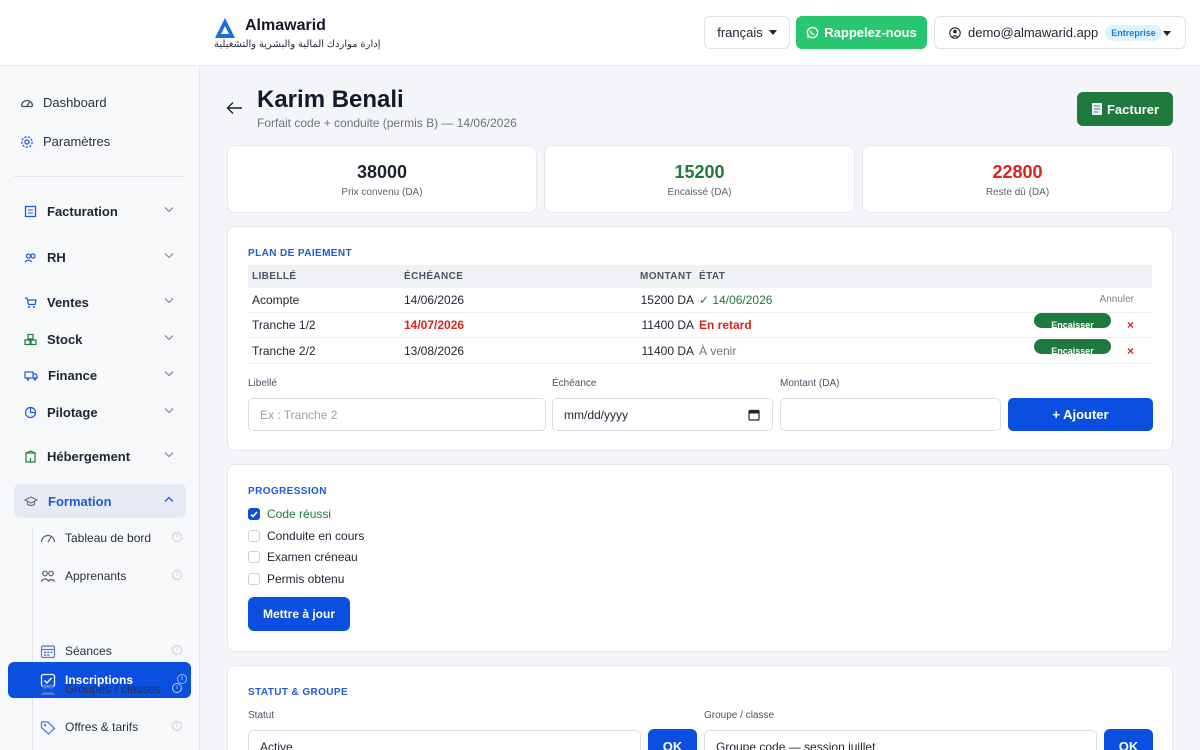  I want to click on sidebar-group-pilotage: Pilotage, so click(100, 412).